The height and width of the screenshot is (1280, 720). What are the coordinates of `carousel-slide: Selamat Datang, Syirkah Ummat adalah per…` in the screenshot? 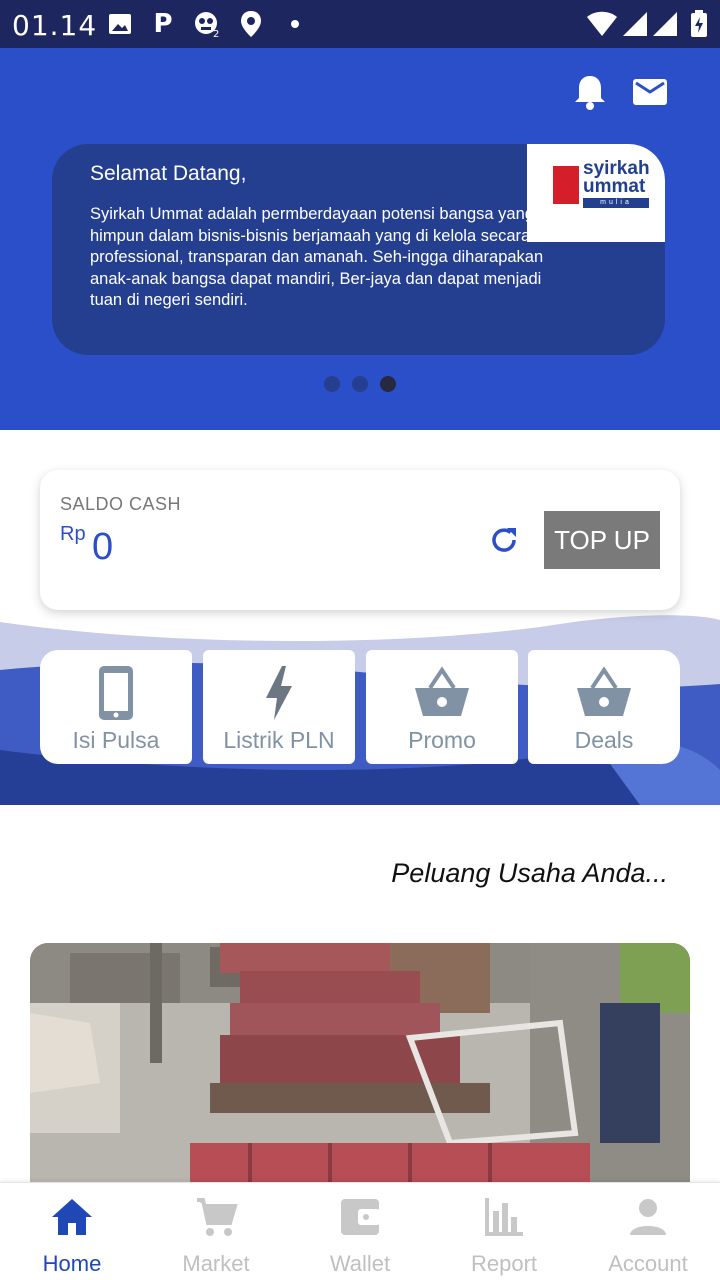 It's located at (358, 249).